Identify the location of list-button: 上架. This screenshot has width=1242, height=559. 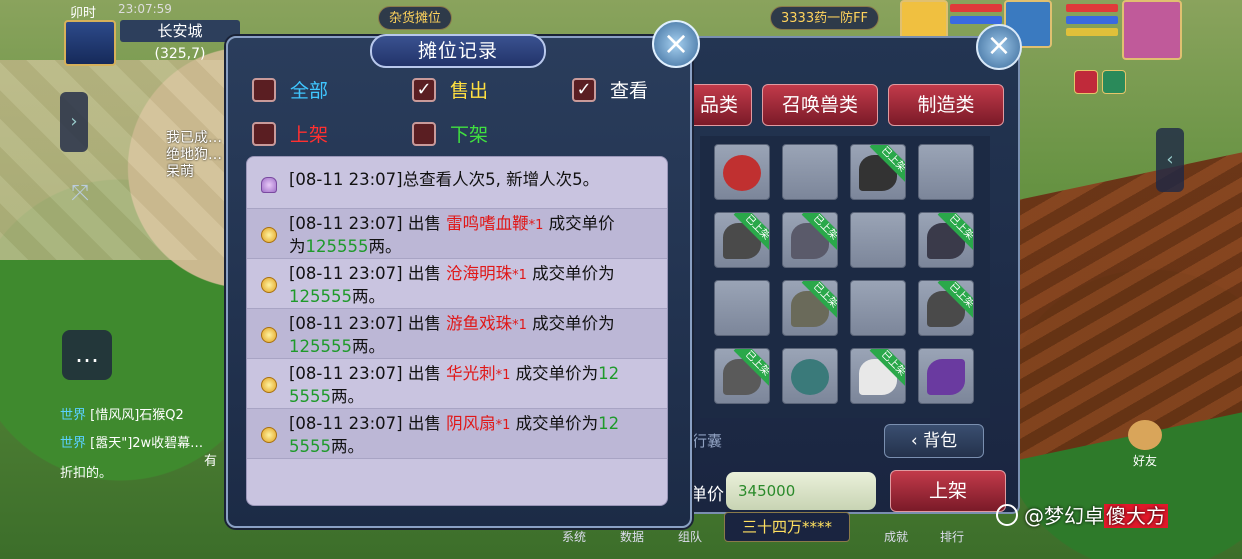
(948, 491).